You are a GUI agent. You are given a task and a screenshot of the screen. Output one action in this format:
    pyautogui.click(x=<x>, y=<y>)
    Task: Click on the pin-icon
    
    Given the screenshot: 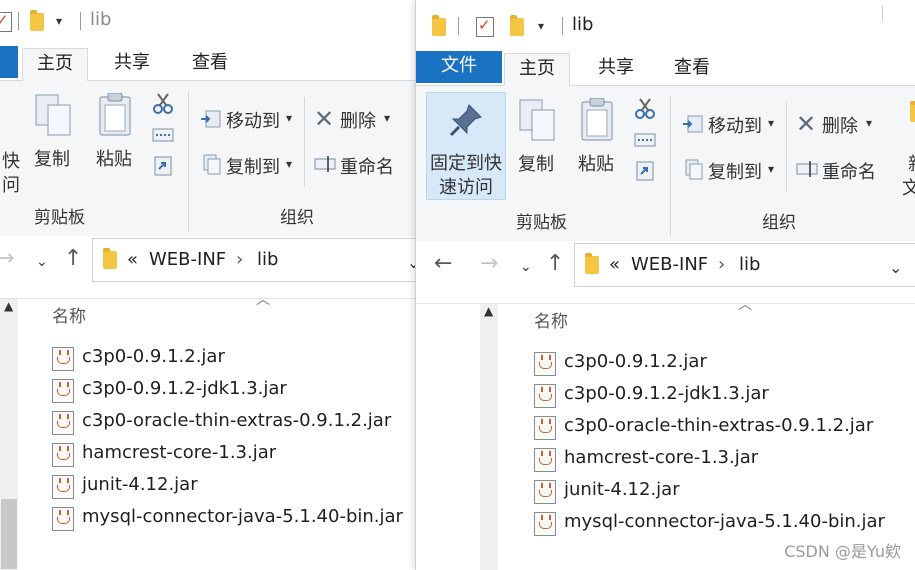 What is the action you would take?
    pyautogui.click(x=465, y=120)
    